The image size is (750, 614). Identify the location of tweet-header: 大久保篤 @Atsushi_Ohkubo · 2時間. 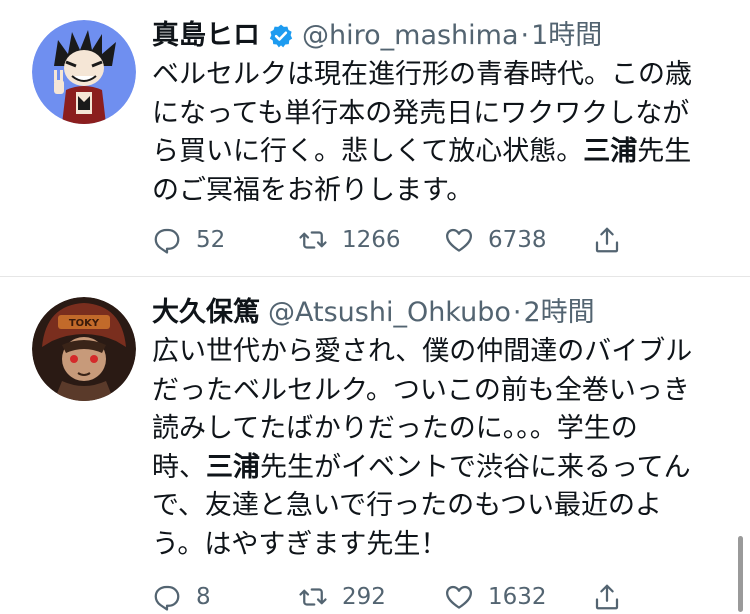
(373, 313).